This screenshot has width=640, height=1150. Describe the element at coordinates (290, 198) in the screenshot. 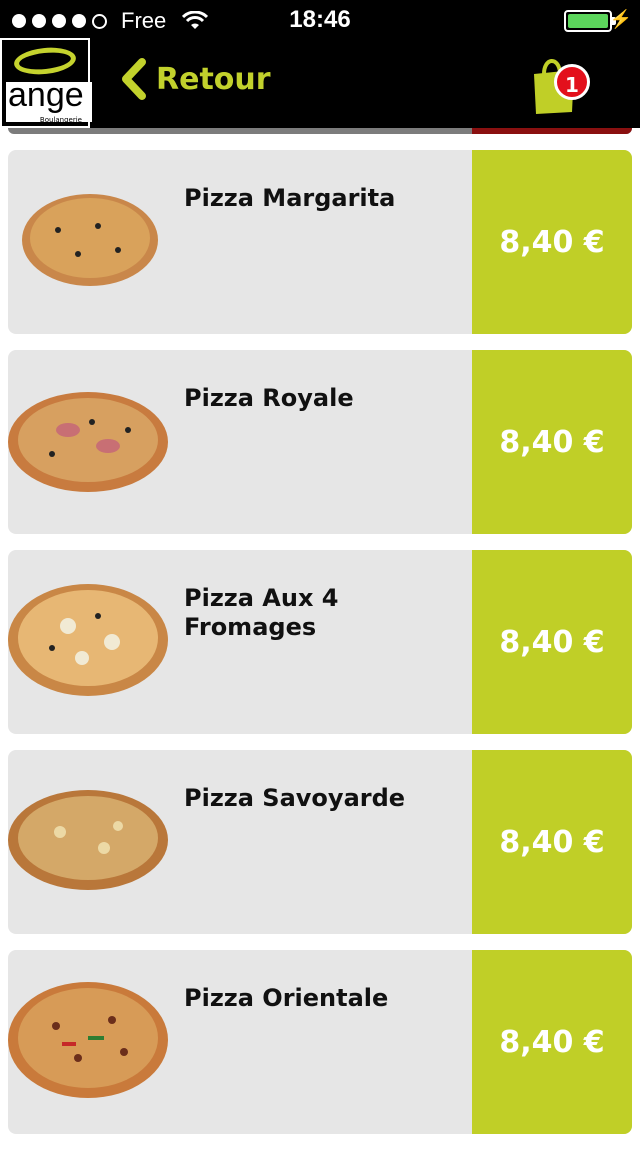

I see `product-name: Pizza Margarita` at that location.